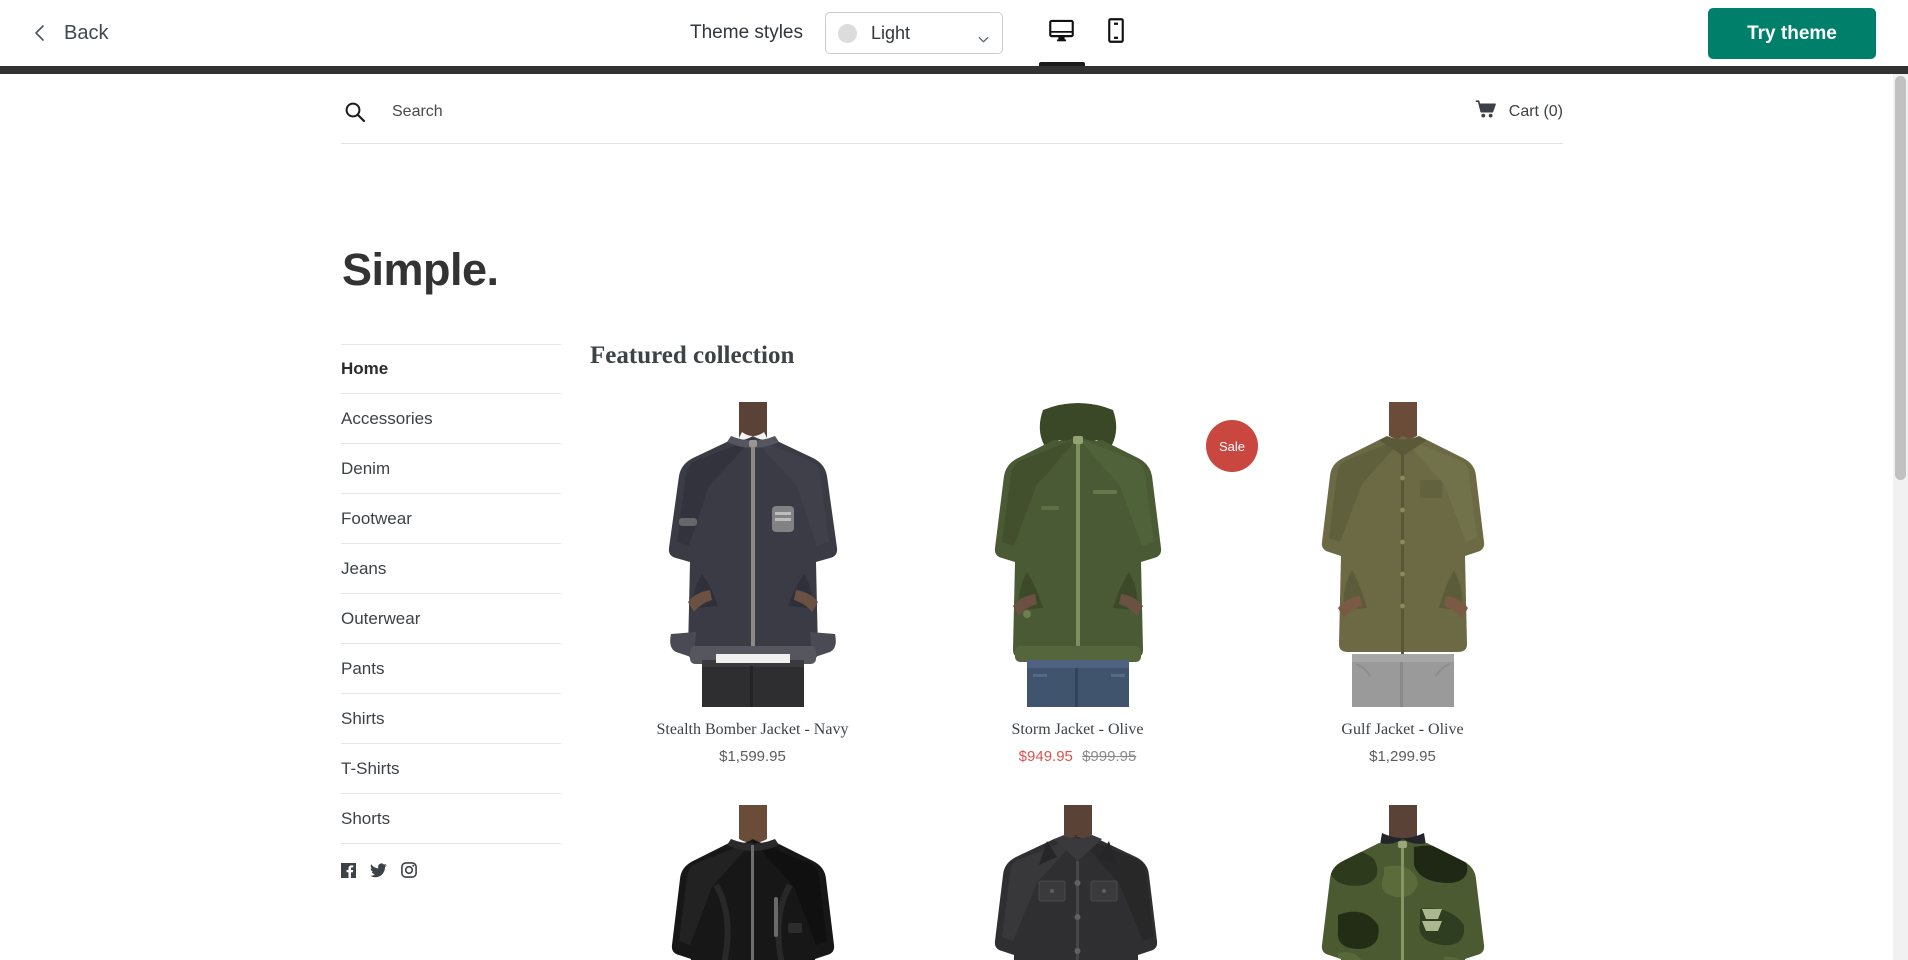 The image size is (1908, 960). Describe the element at coordinates (451, 669) in the screenshot. I see `sidebar-item-pants: Pants` at that location.